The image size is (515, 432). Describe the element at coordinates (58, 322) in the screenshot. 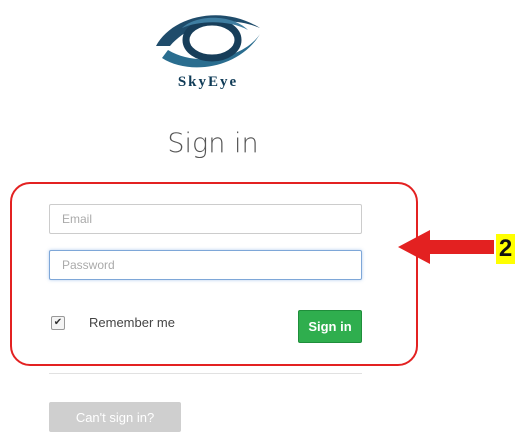

I see `remember-me-checkbox: ✔` at that location.